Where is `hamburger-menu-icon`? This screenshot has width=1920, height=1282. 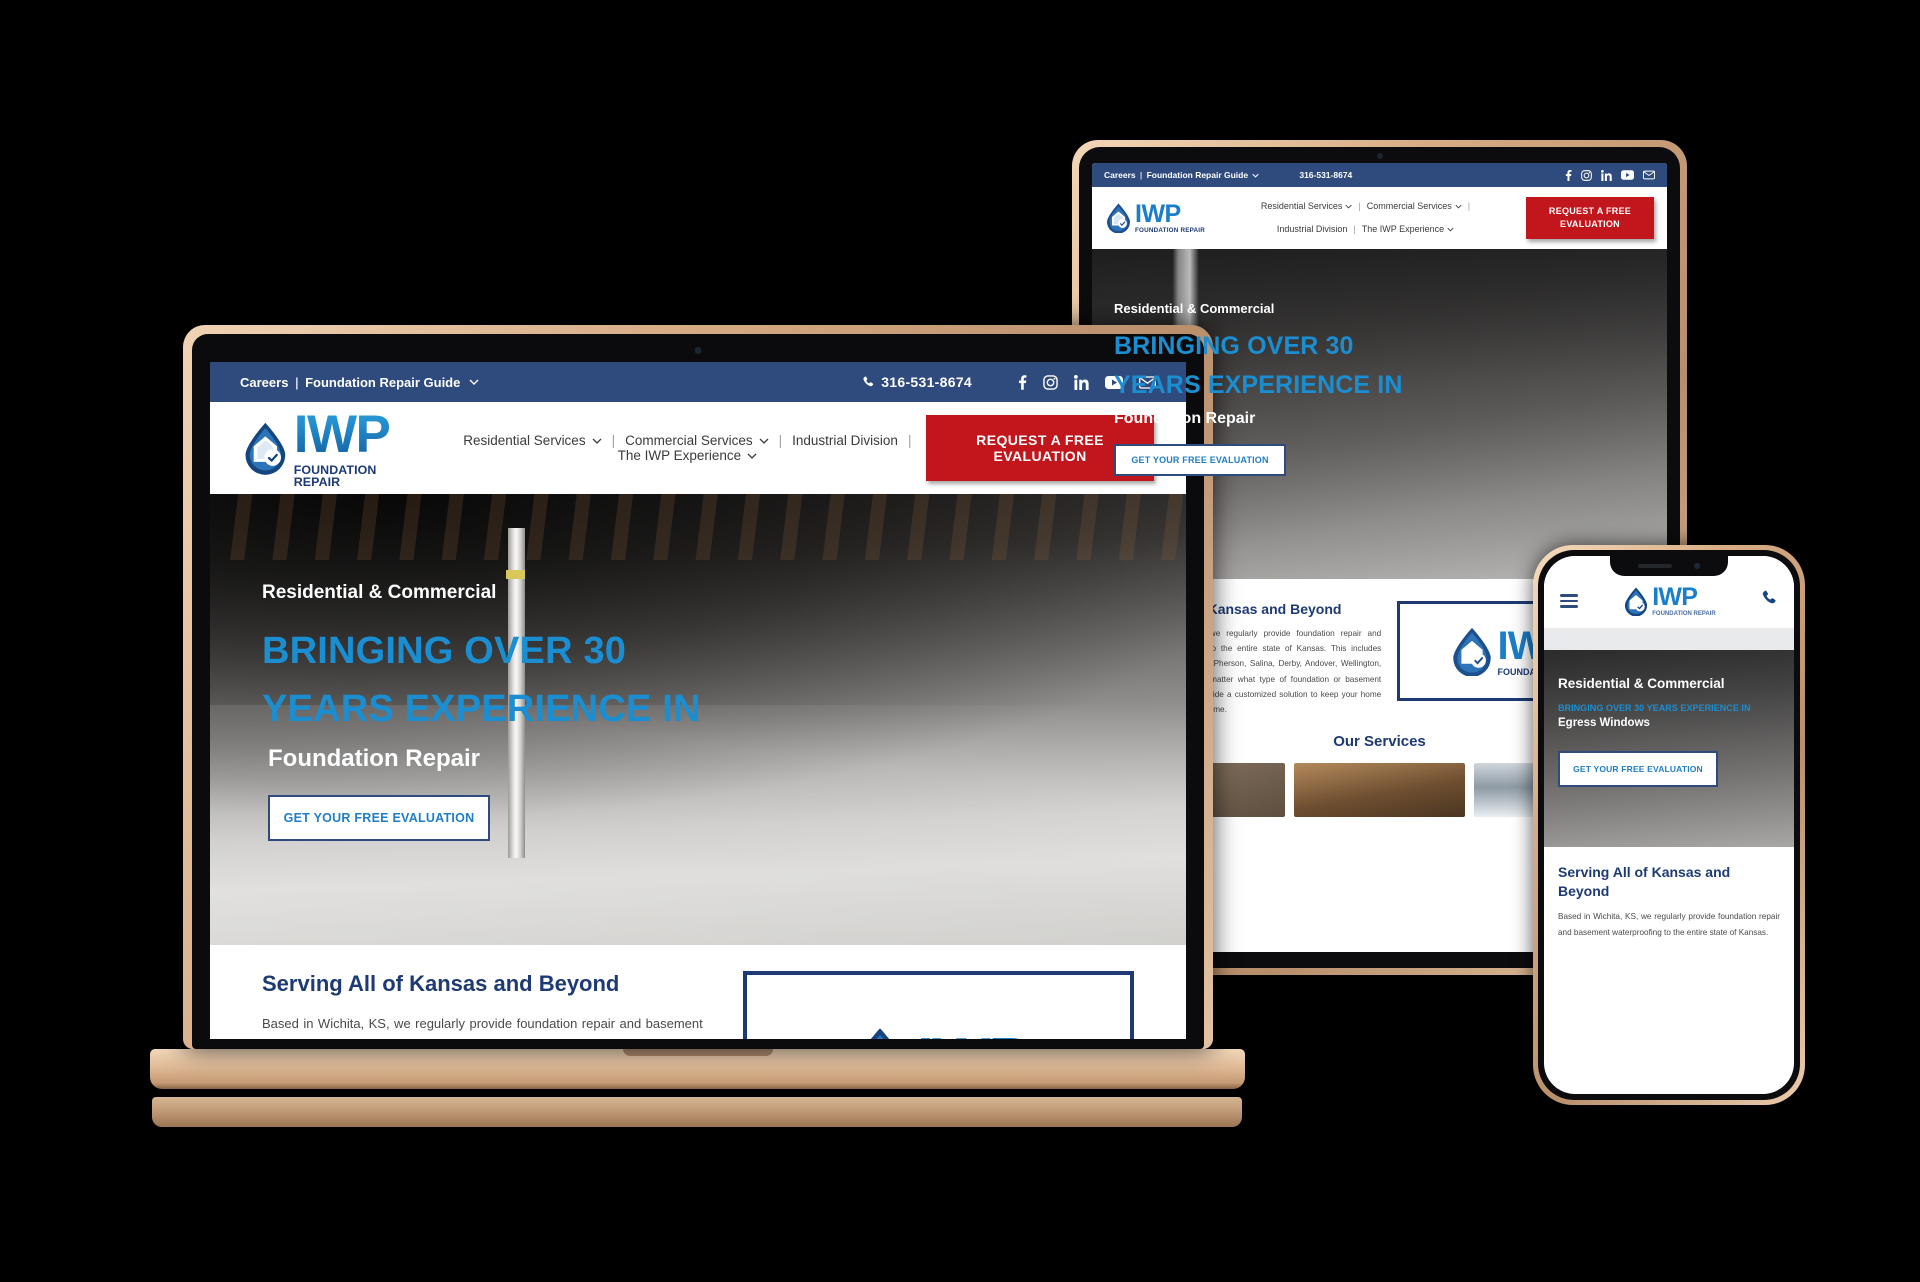 hamburger-menu-icon is located at coordinates (1569, 601).